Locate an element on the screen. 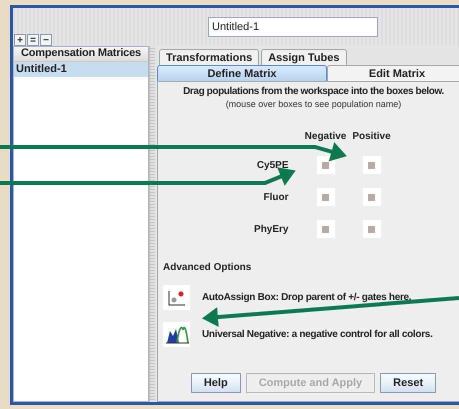 This screenshot has width=459, height=409. splitter is located at coordinates (152, 224).